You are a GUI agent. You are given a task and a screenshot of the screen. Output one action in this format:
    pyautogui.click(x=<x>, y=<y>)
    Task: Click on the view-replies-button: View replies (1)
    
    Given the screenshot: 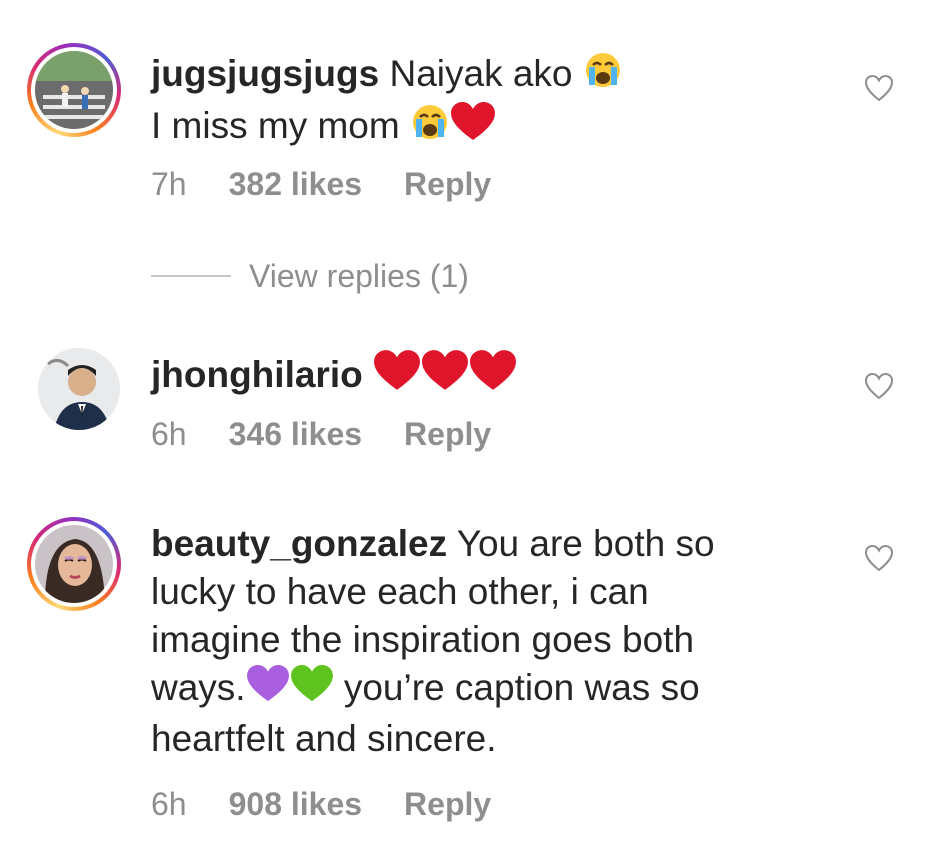 What is the action you would take?
    pyautogui.click(x=310, y=276)
    